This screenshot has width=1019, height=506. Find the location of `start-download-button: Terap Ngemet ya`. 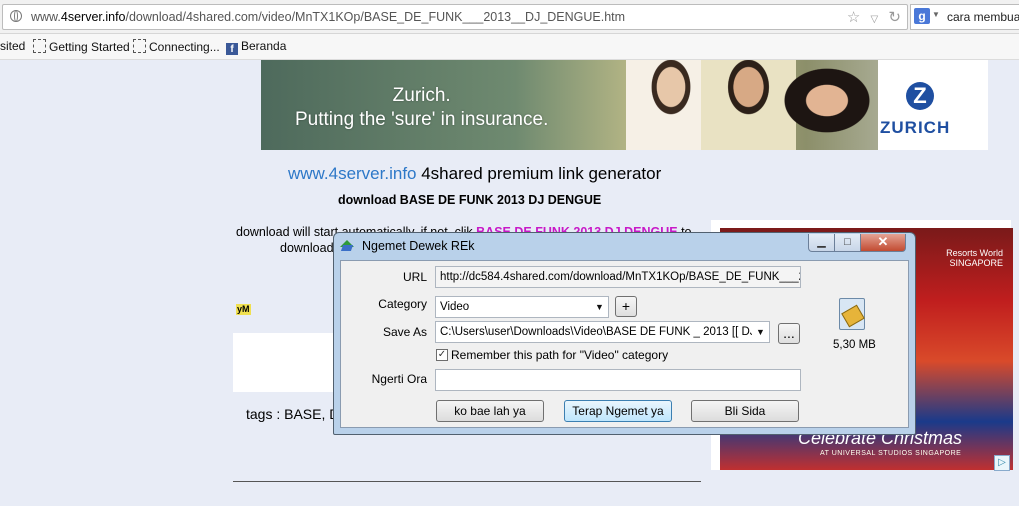

start-download-button: Terap Ngemet ya is located at coordinates (618, 411).